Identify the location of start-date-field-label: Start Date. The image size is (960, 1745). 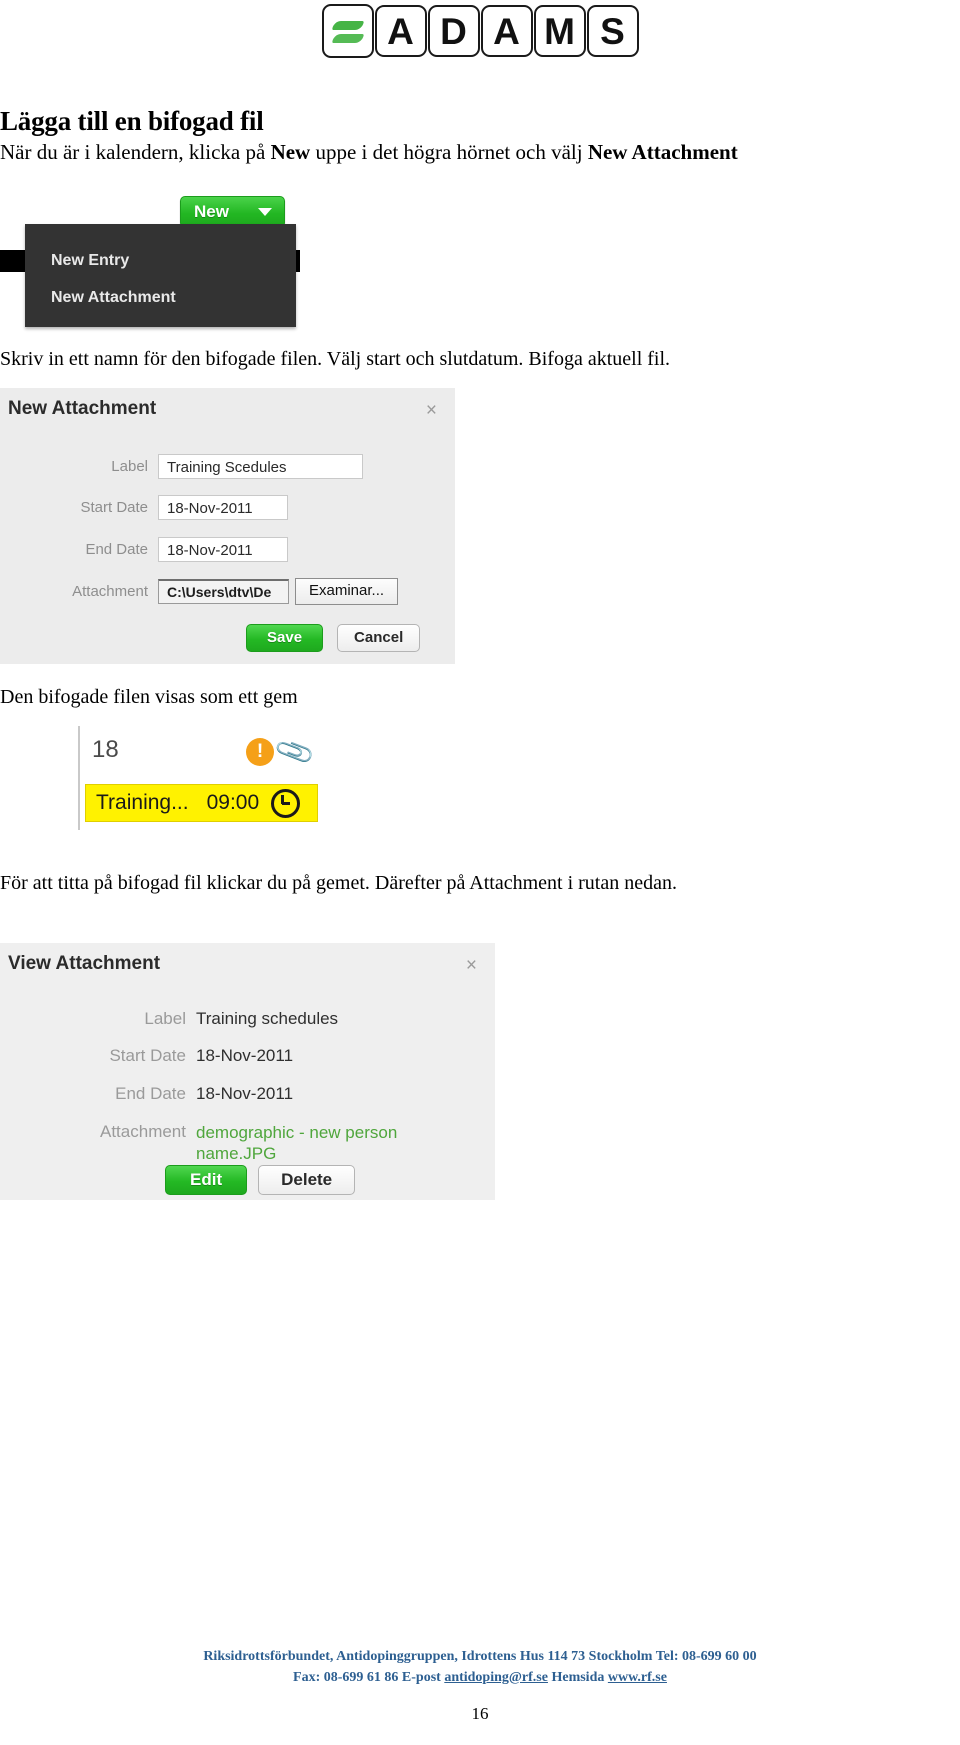
(114, 507).